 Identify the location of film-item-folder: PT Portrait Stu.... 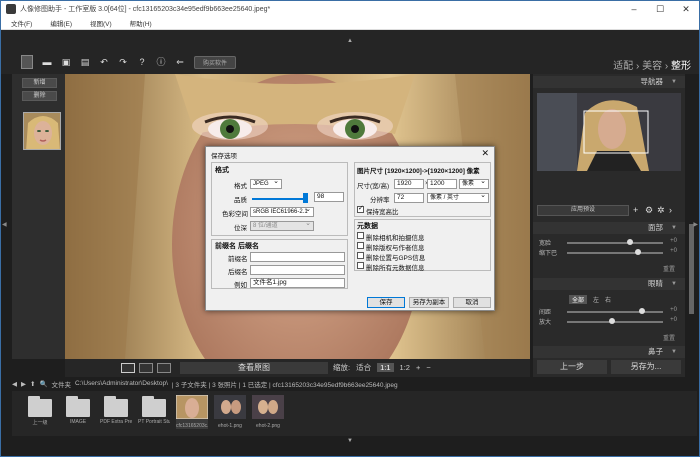
(154, 412).